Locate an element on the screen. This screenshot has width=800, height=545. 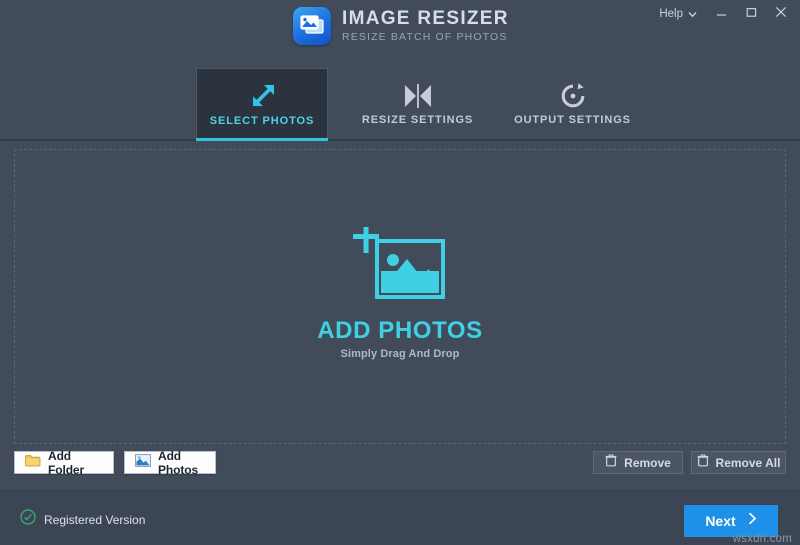
maximize-button is located at coordinates (751, 14).